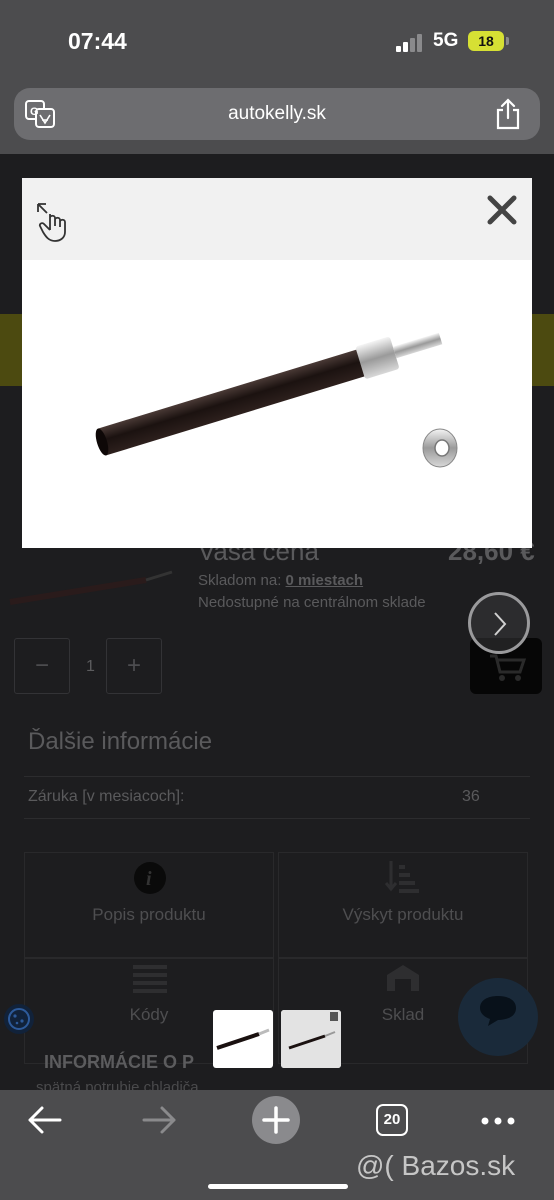  I want to click on back-icon, so click(44, 1120).